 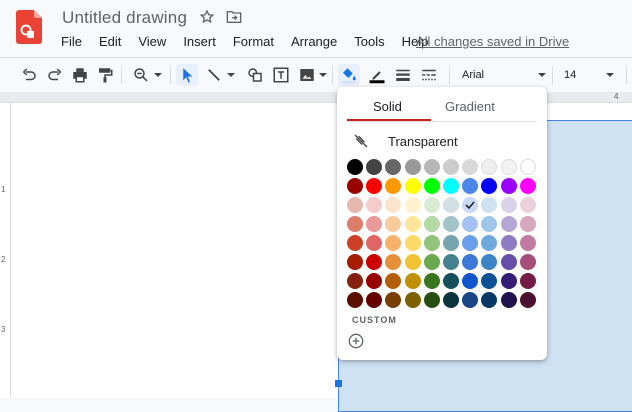 What do you see at coordinates (220, 75) in the screenshot?
I see `line-tool-button` at bounding box center [220, 75].